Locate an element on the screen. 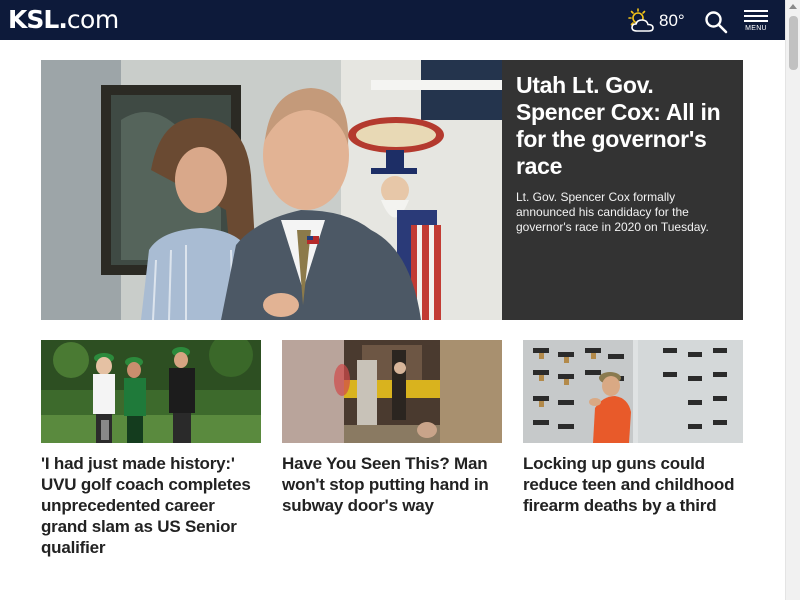 The image size is (800, 600). weather-widget: 80° is located at coordinates (656, 21).